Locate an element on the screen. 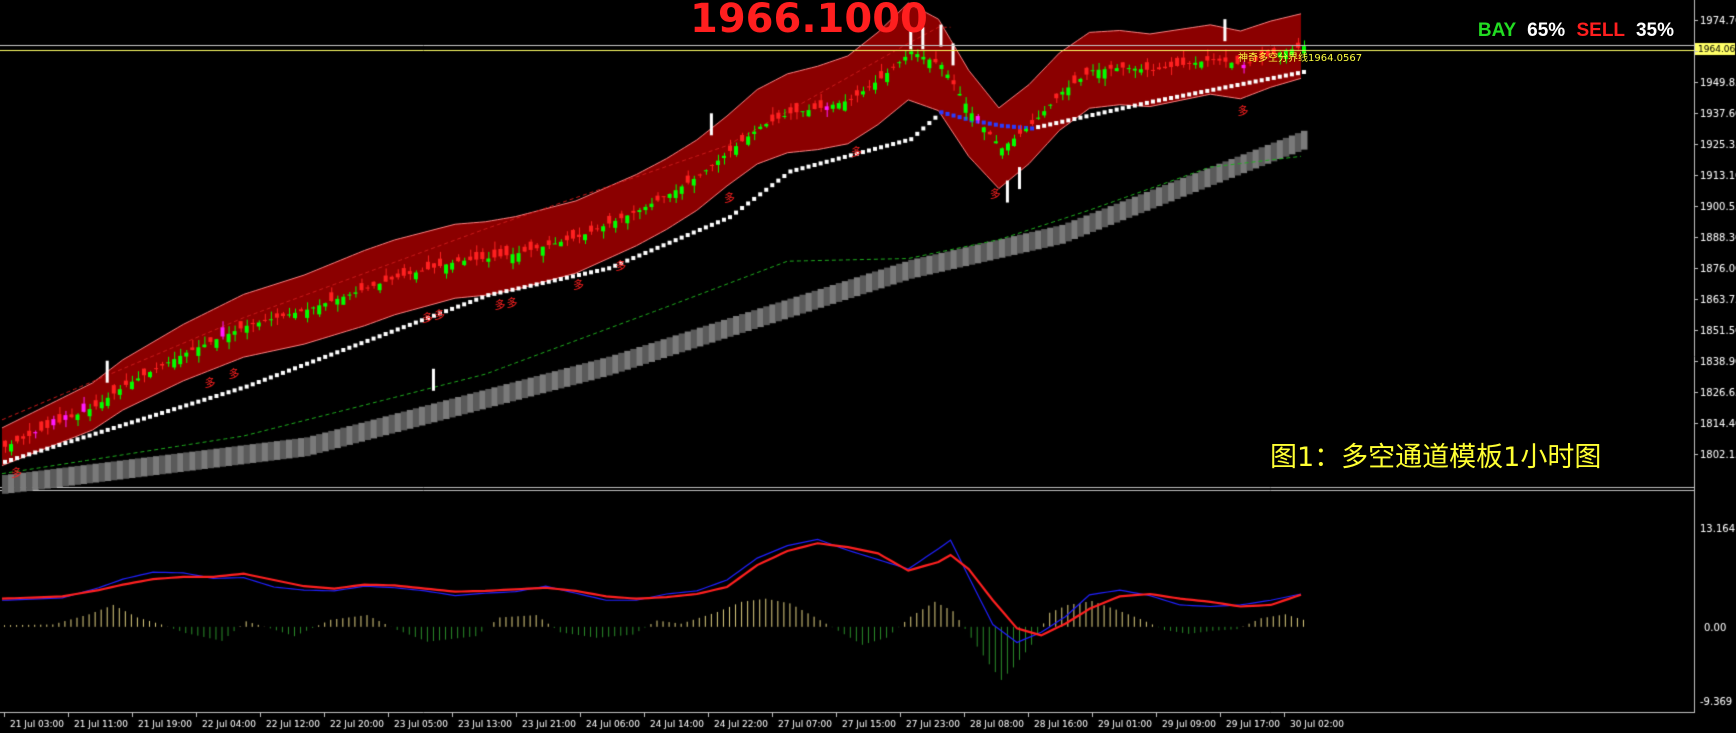 This screenshot has height=733, width=1736. figure-caption: 图1：多空通道模板1小时图 is located at coordinates (1436, 457).